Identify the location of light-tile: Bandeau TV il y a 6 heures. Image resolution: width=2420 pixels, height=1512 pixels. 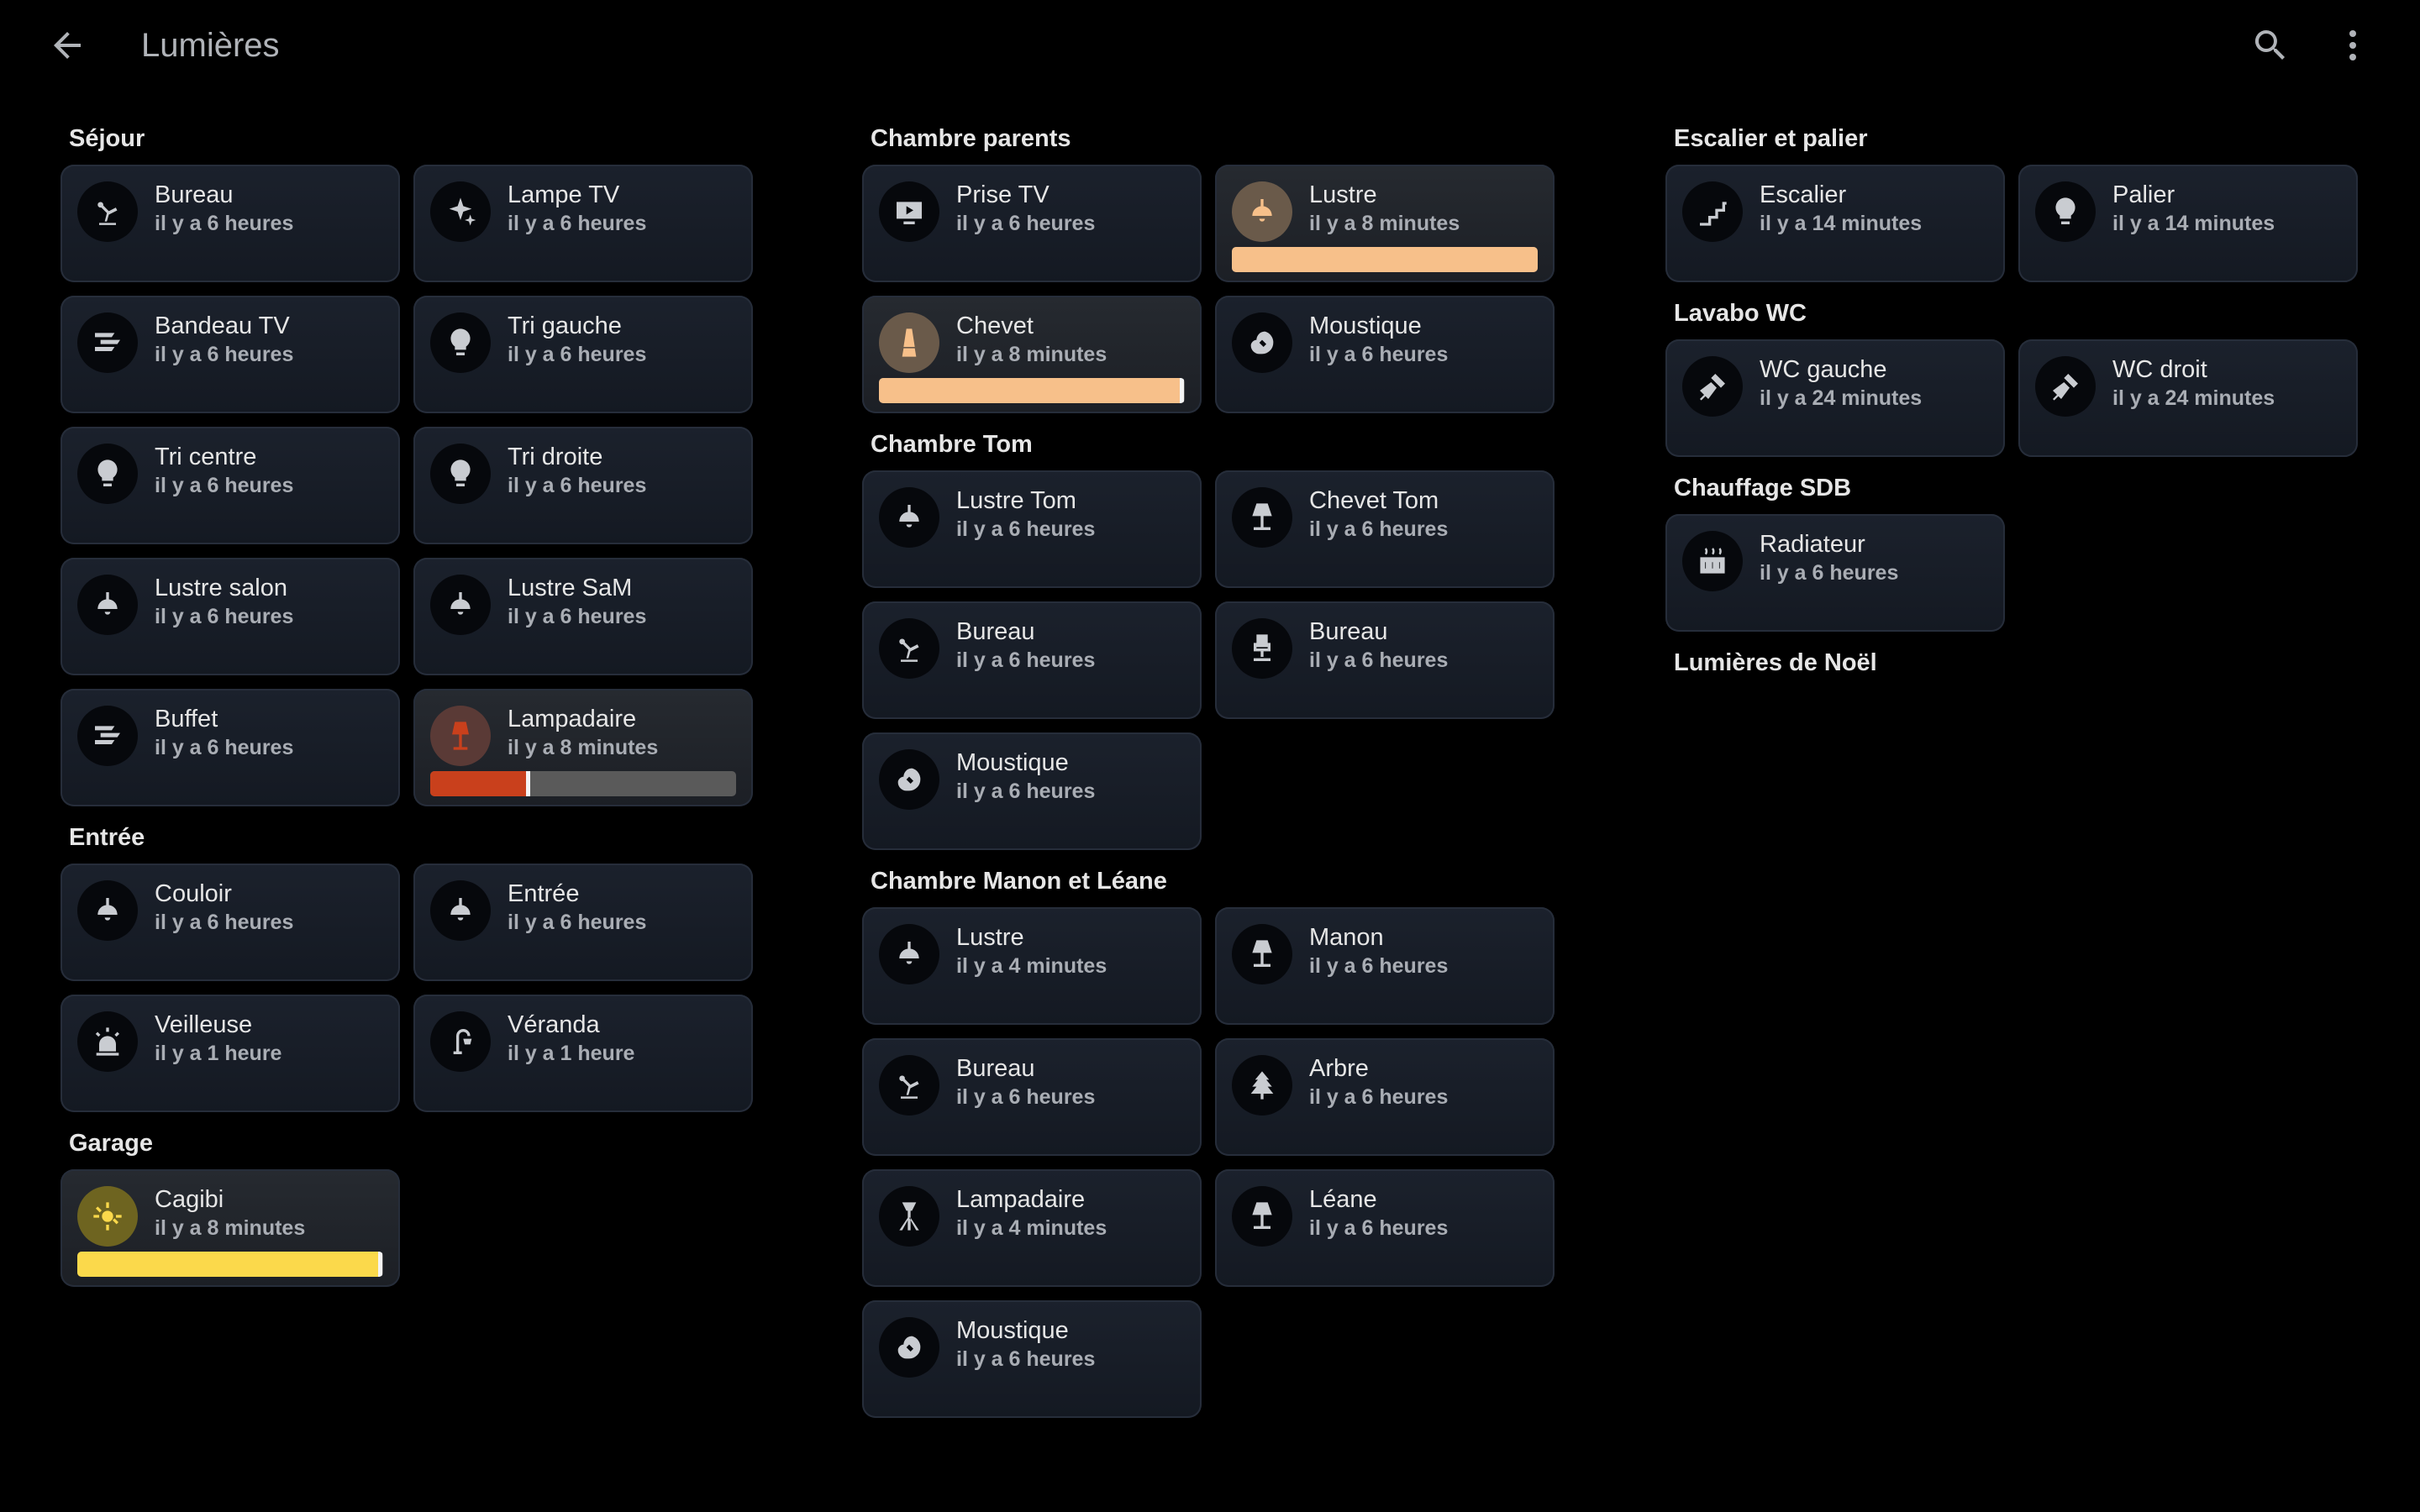
(230, 354).